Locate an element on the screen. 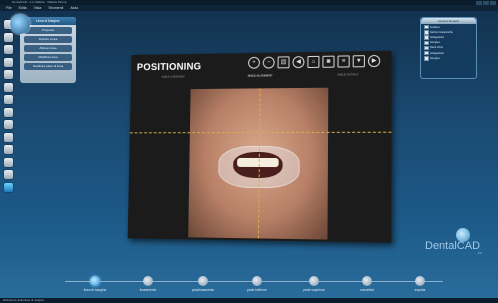 This screenshot has width=498, height=303. nav-item-replace-line: Sostituire parte di linea is located at coordinates (48, 66).